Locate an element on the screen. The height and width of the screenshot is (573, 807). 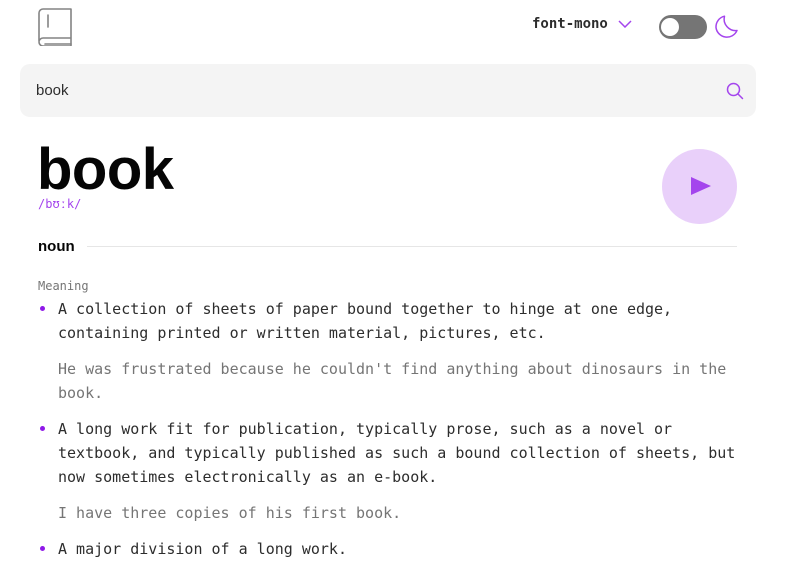
definition-example: I have three copies of his first book. is located at coordinates (230, 513).